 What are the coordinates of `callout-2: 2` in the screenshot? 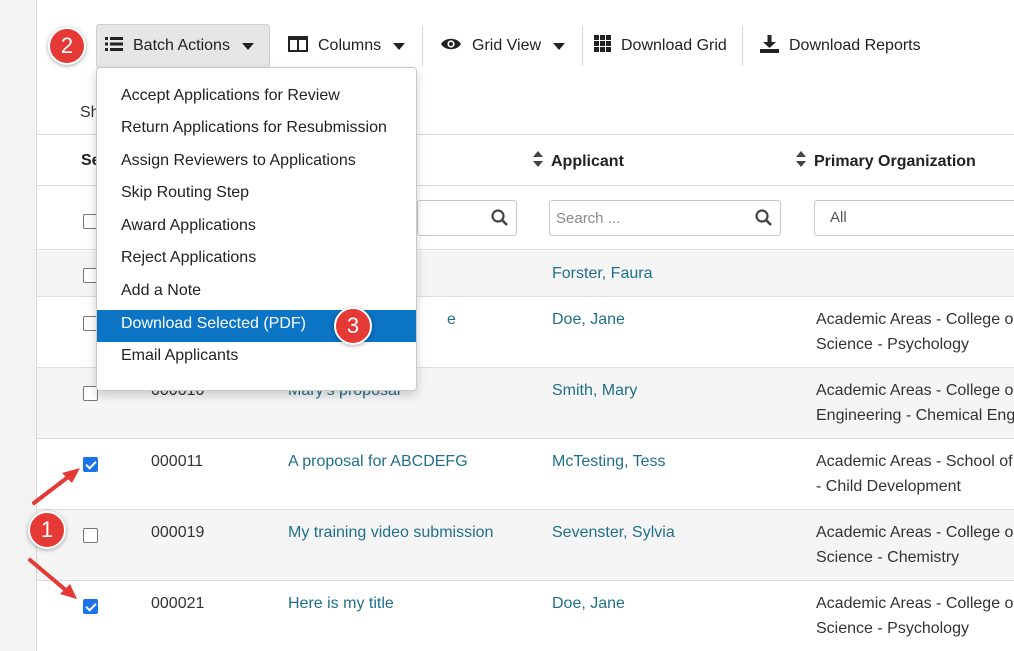 It's located at (67, 46).